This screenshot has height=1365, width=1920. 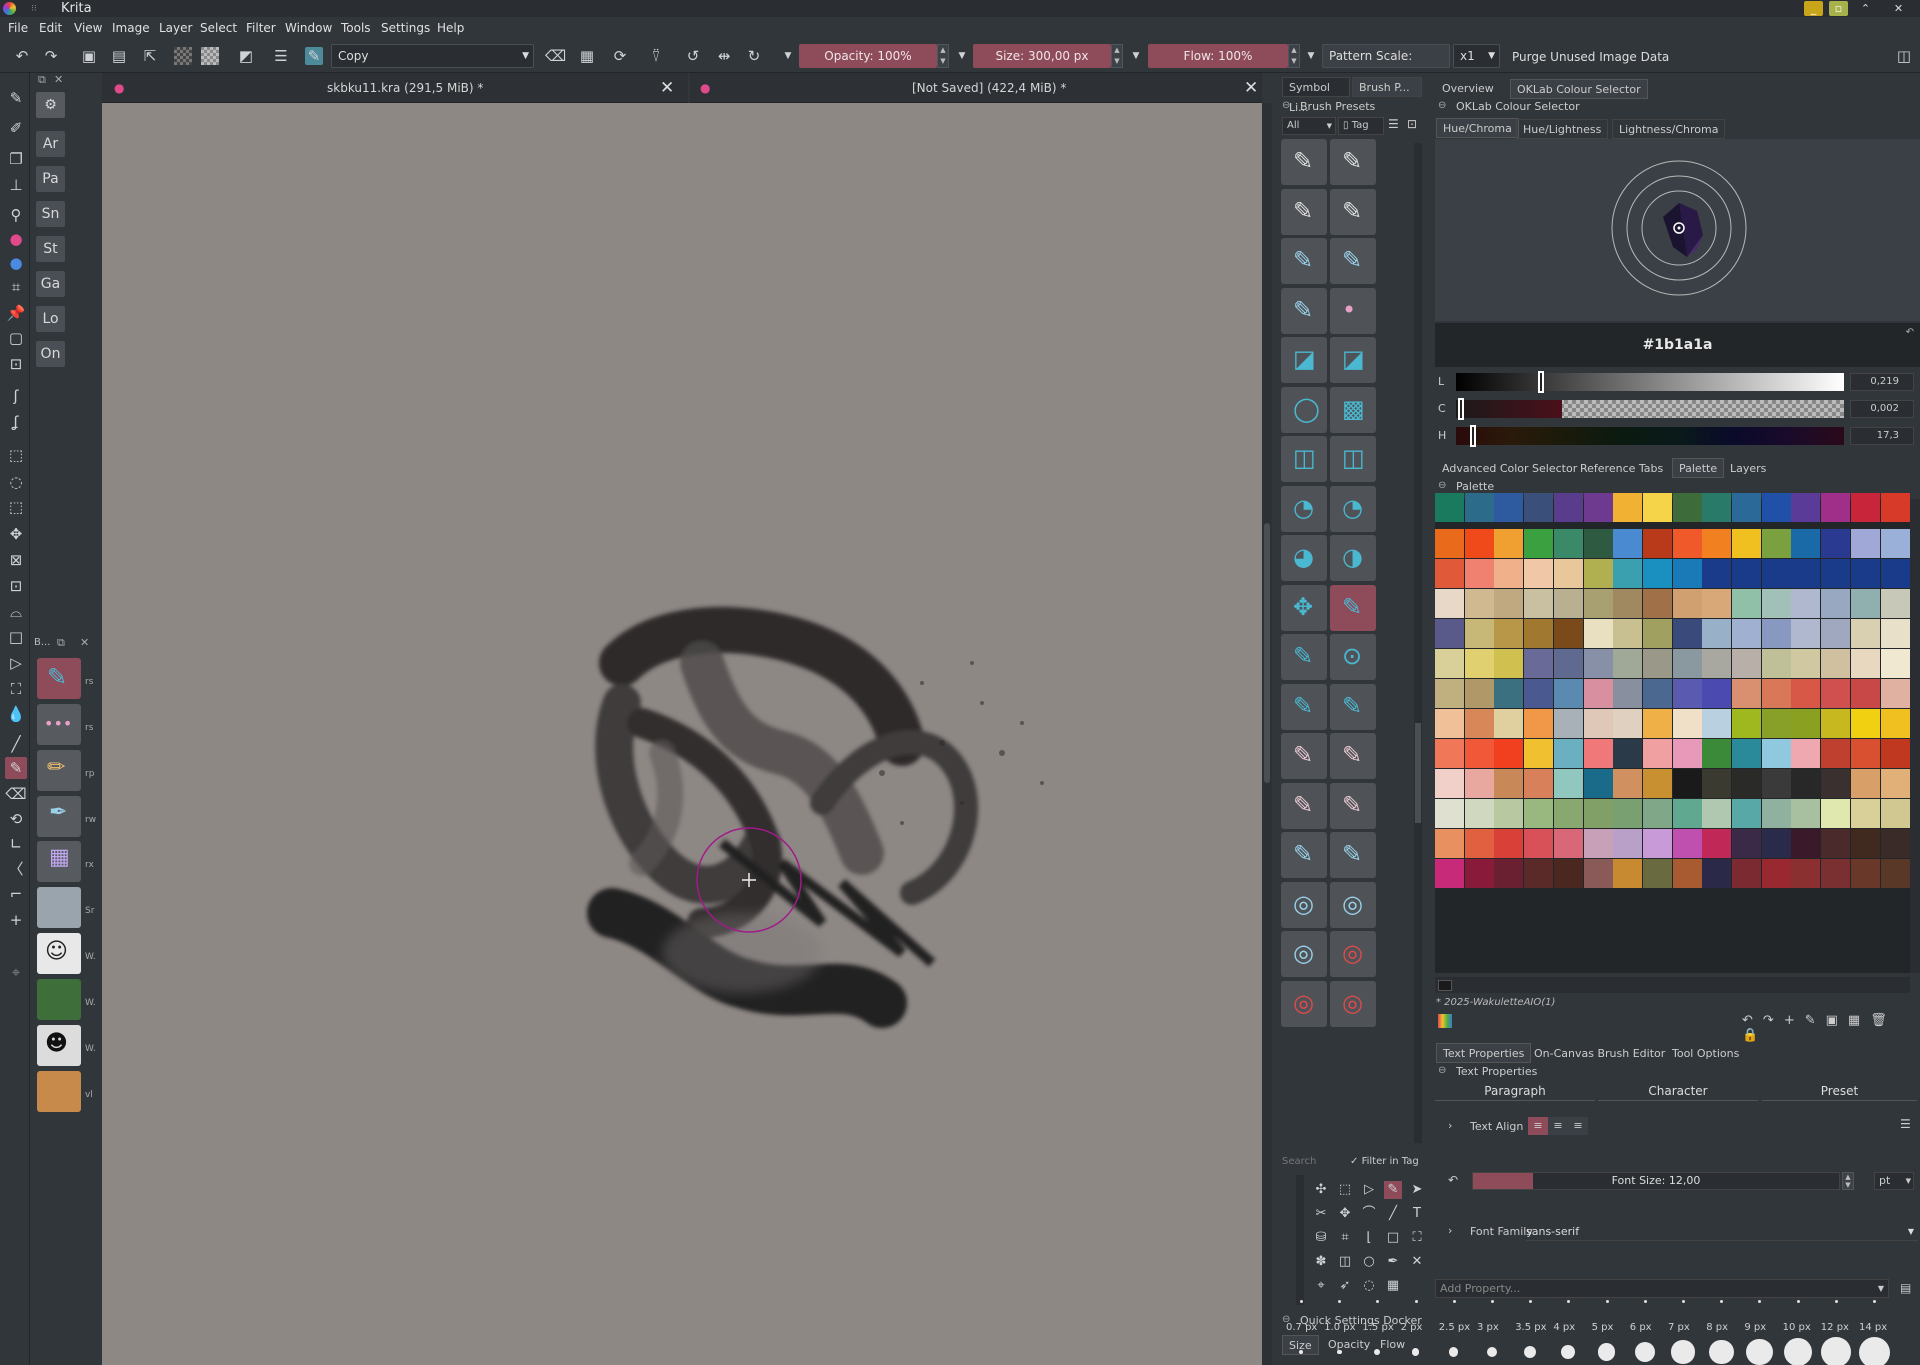 I want to click on lock-icon: ⊖, so click(x=1442, y=105).